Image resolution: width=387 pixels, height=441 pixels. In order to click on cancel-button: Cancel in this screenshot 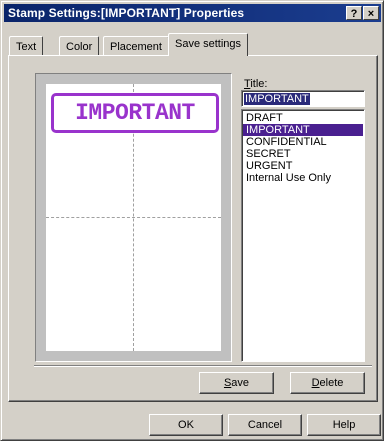, I will do `click(265, 425)`.